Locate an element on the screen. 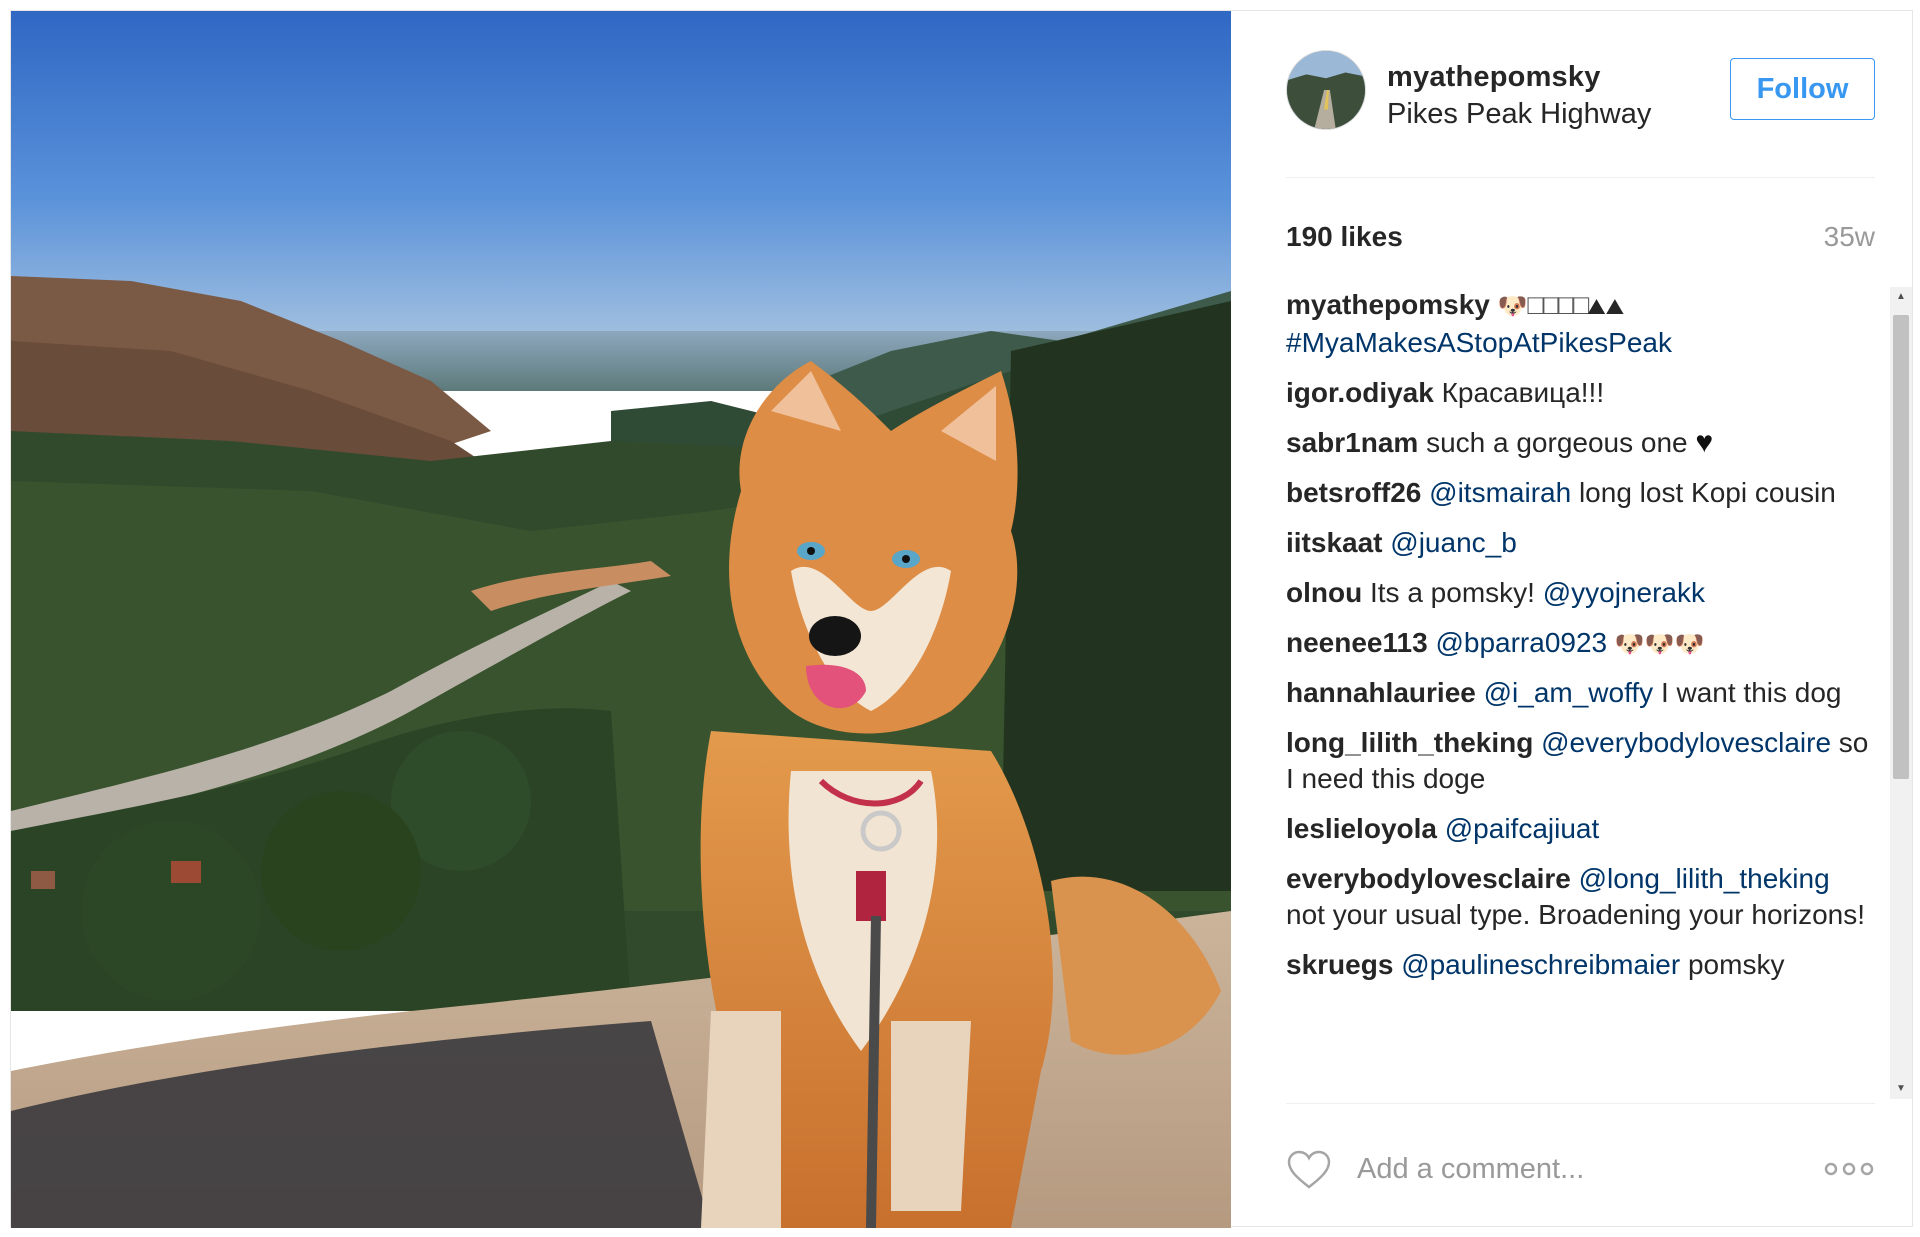 The image size is (1920, 1237). comment-text: Красавица!!! is located at coordinates (1523, 392).